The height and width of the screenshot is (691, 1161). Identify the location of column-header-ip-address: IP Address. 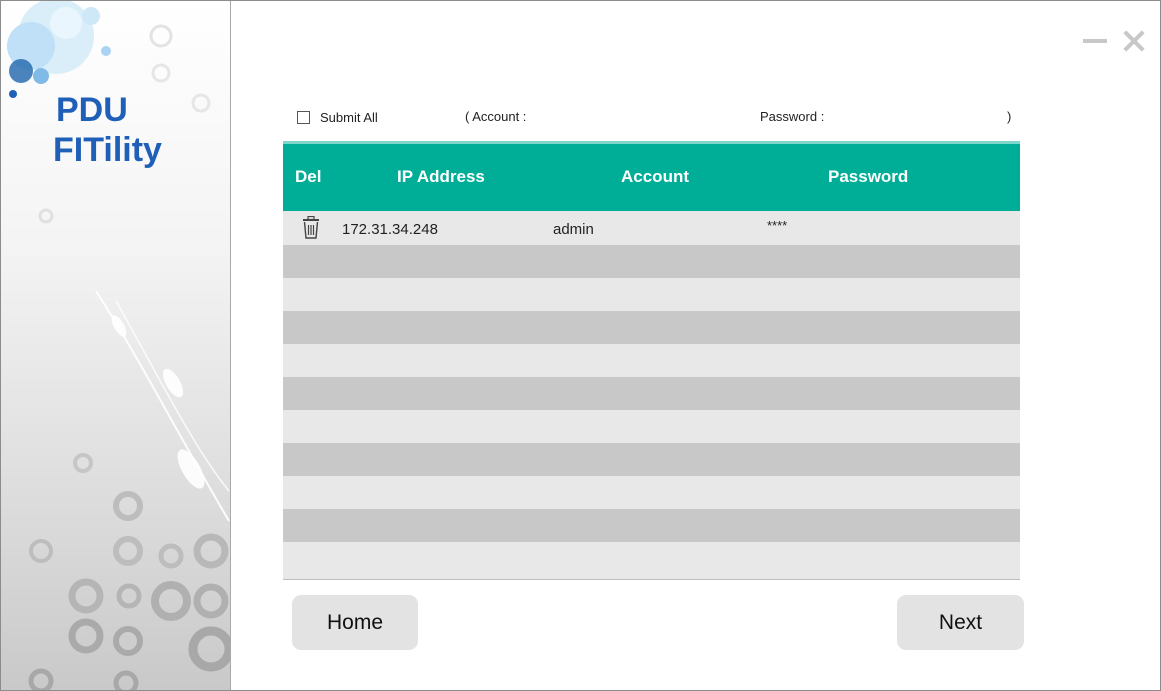
(441, 176).